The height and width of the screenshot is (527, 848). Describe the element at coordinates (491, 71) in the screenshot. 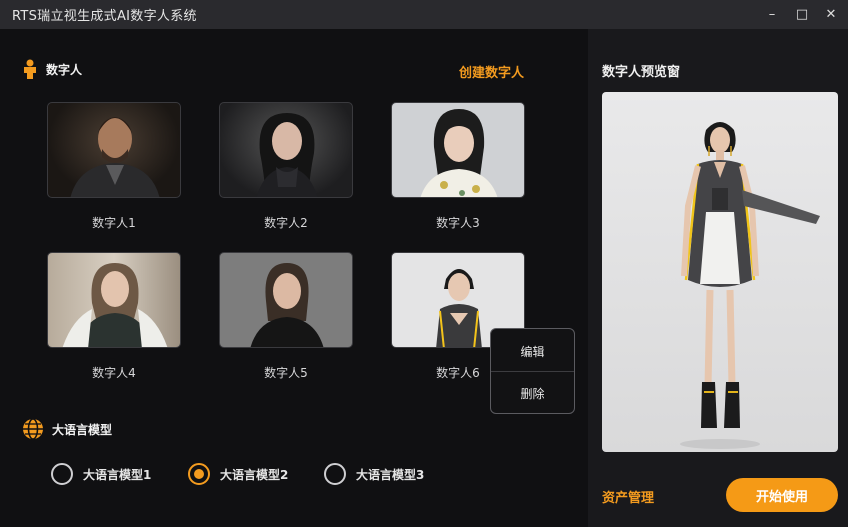

I see `create-digital-human-link: 创建数字人` at that location.